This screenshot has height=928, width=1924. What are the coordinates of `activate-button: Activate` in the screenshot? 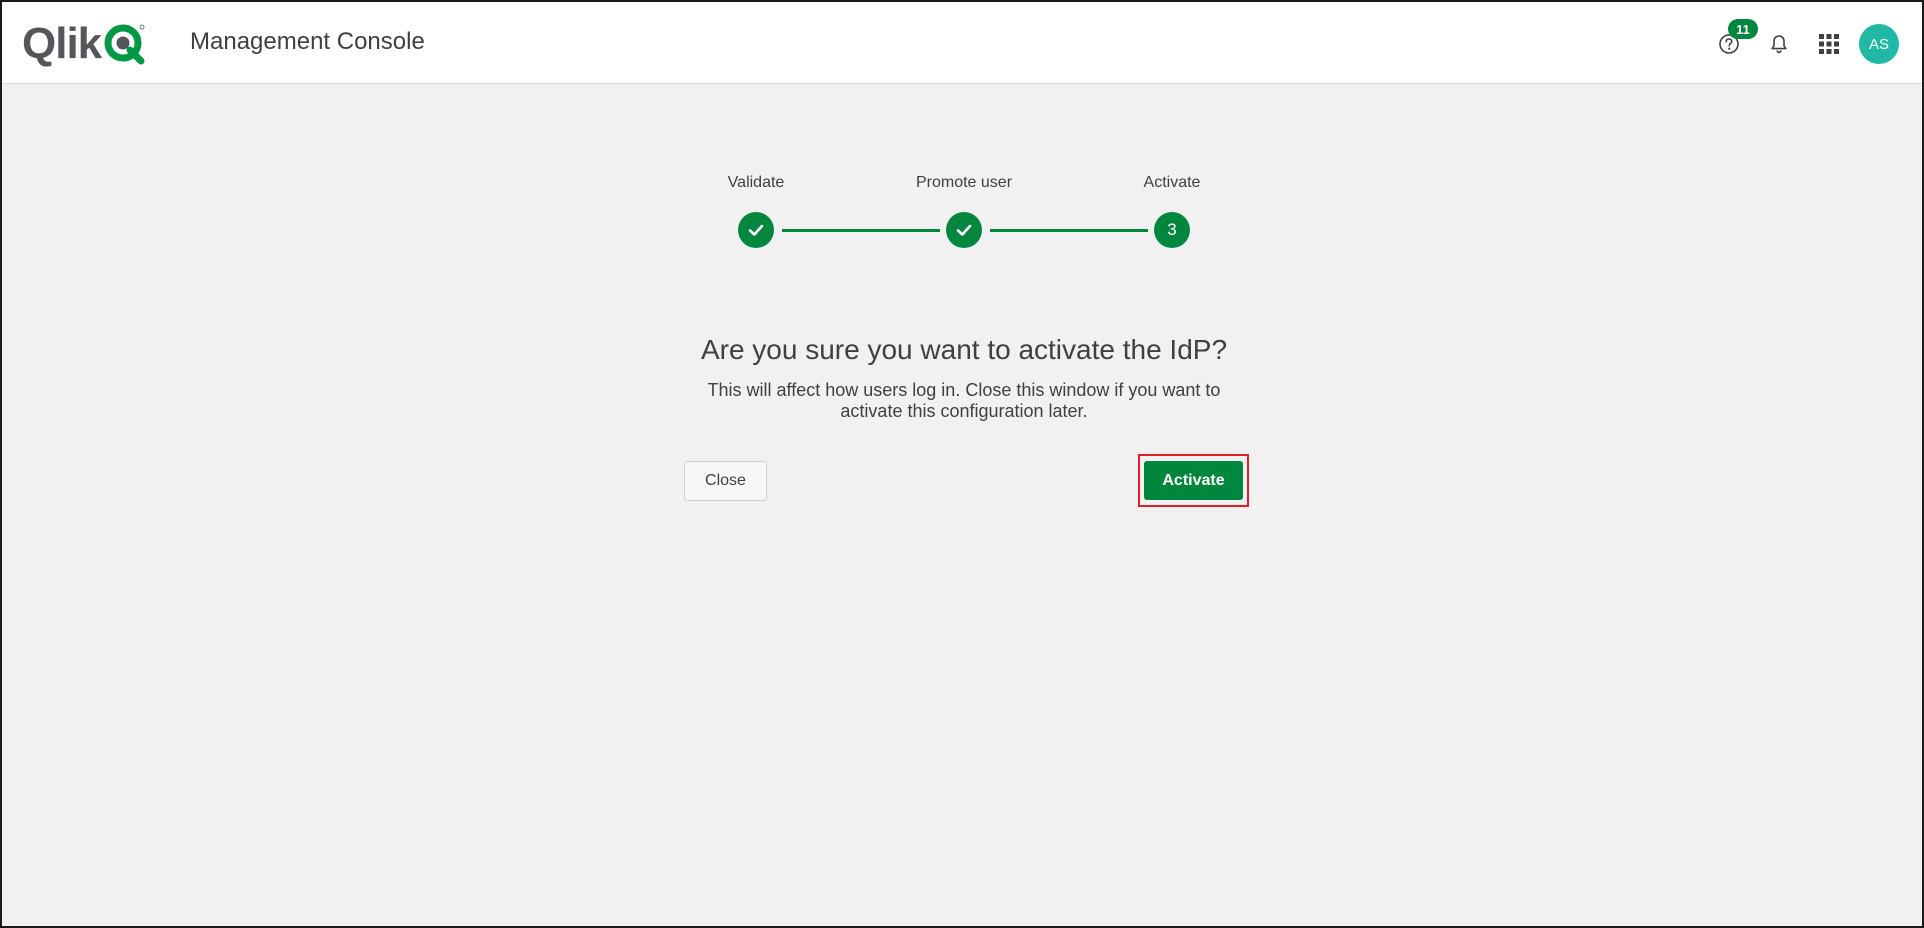 It's located at (1193, 480).